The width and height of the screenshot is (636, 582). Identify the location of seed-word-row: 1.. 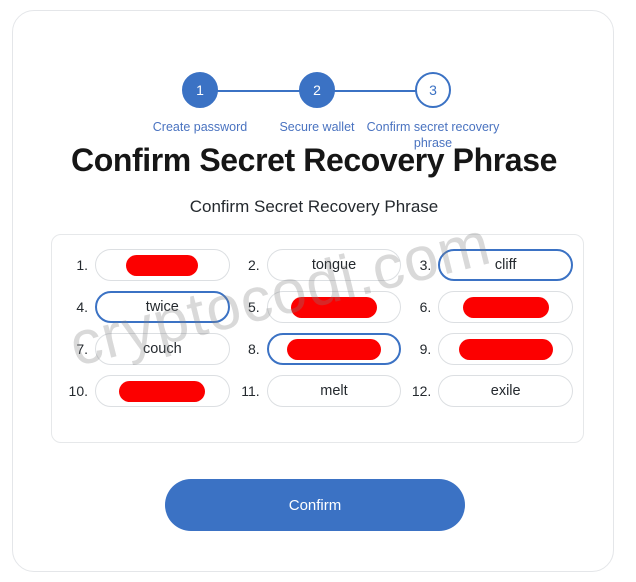
(146, 265).